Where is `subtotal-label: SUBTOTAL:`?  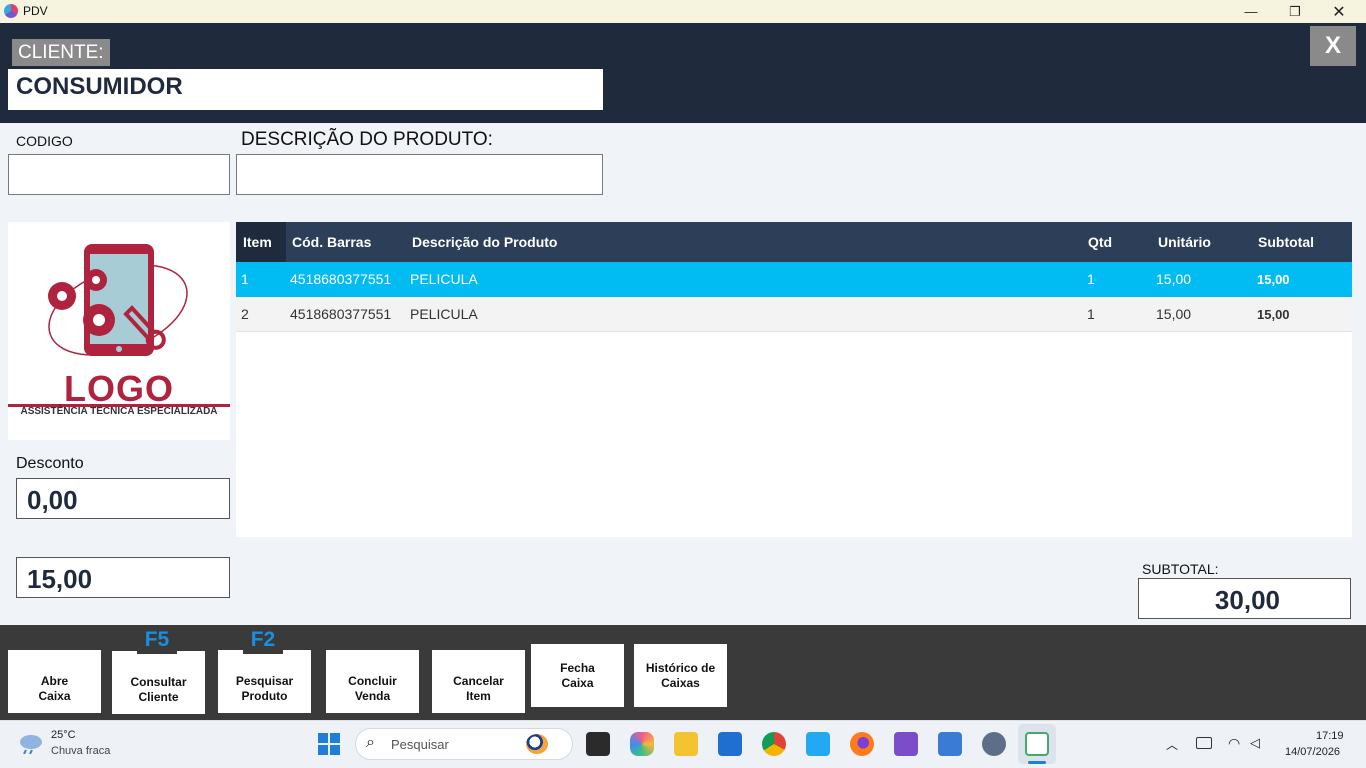 subtotal-label: SUBTOTAL: is located at coordinates (1180, 569).